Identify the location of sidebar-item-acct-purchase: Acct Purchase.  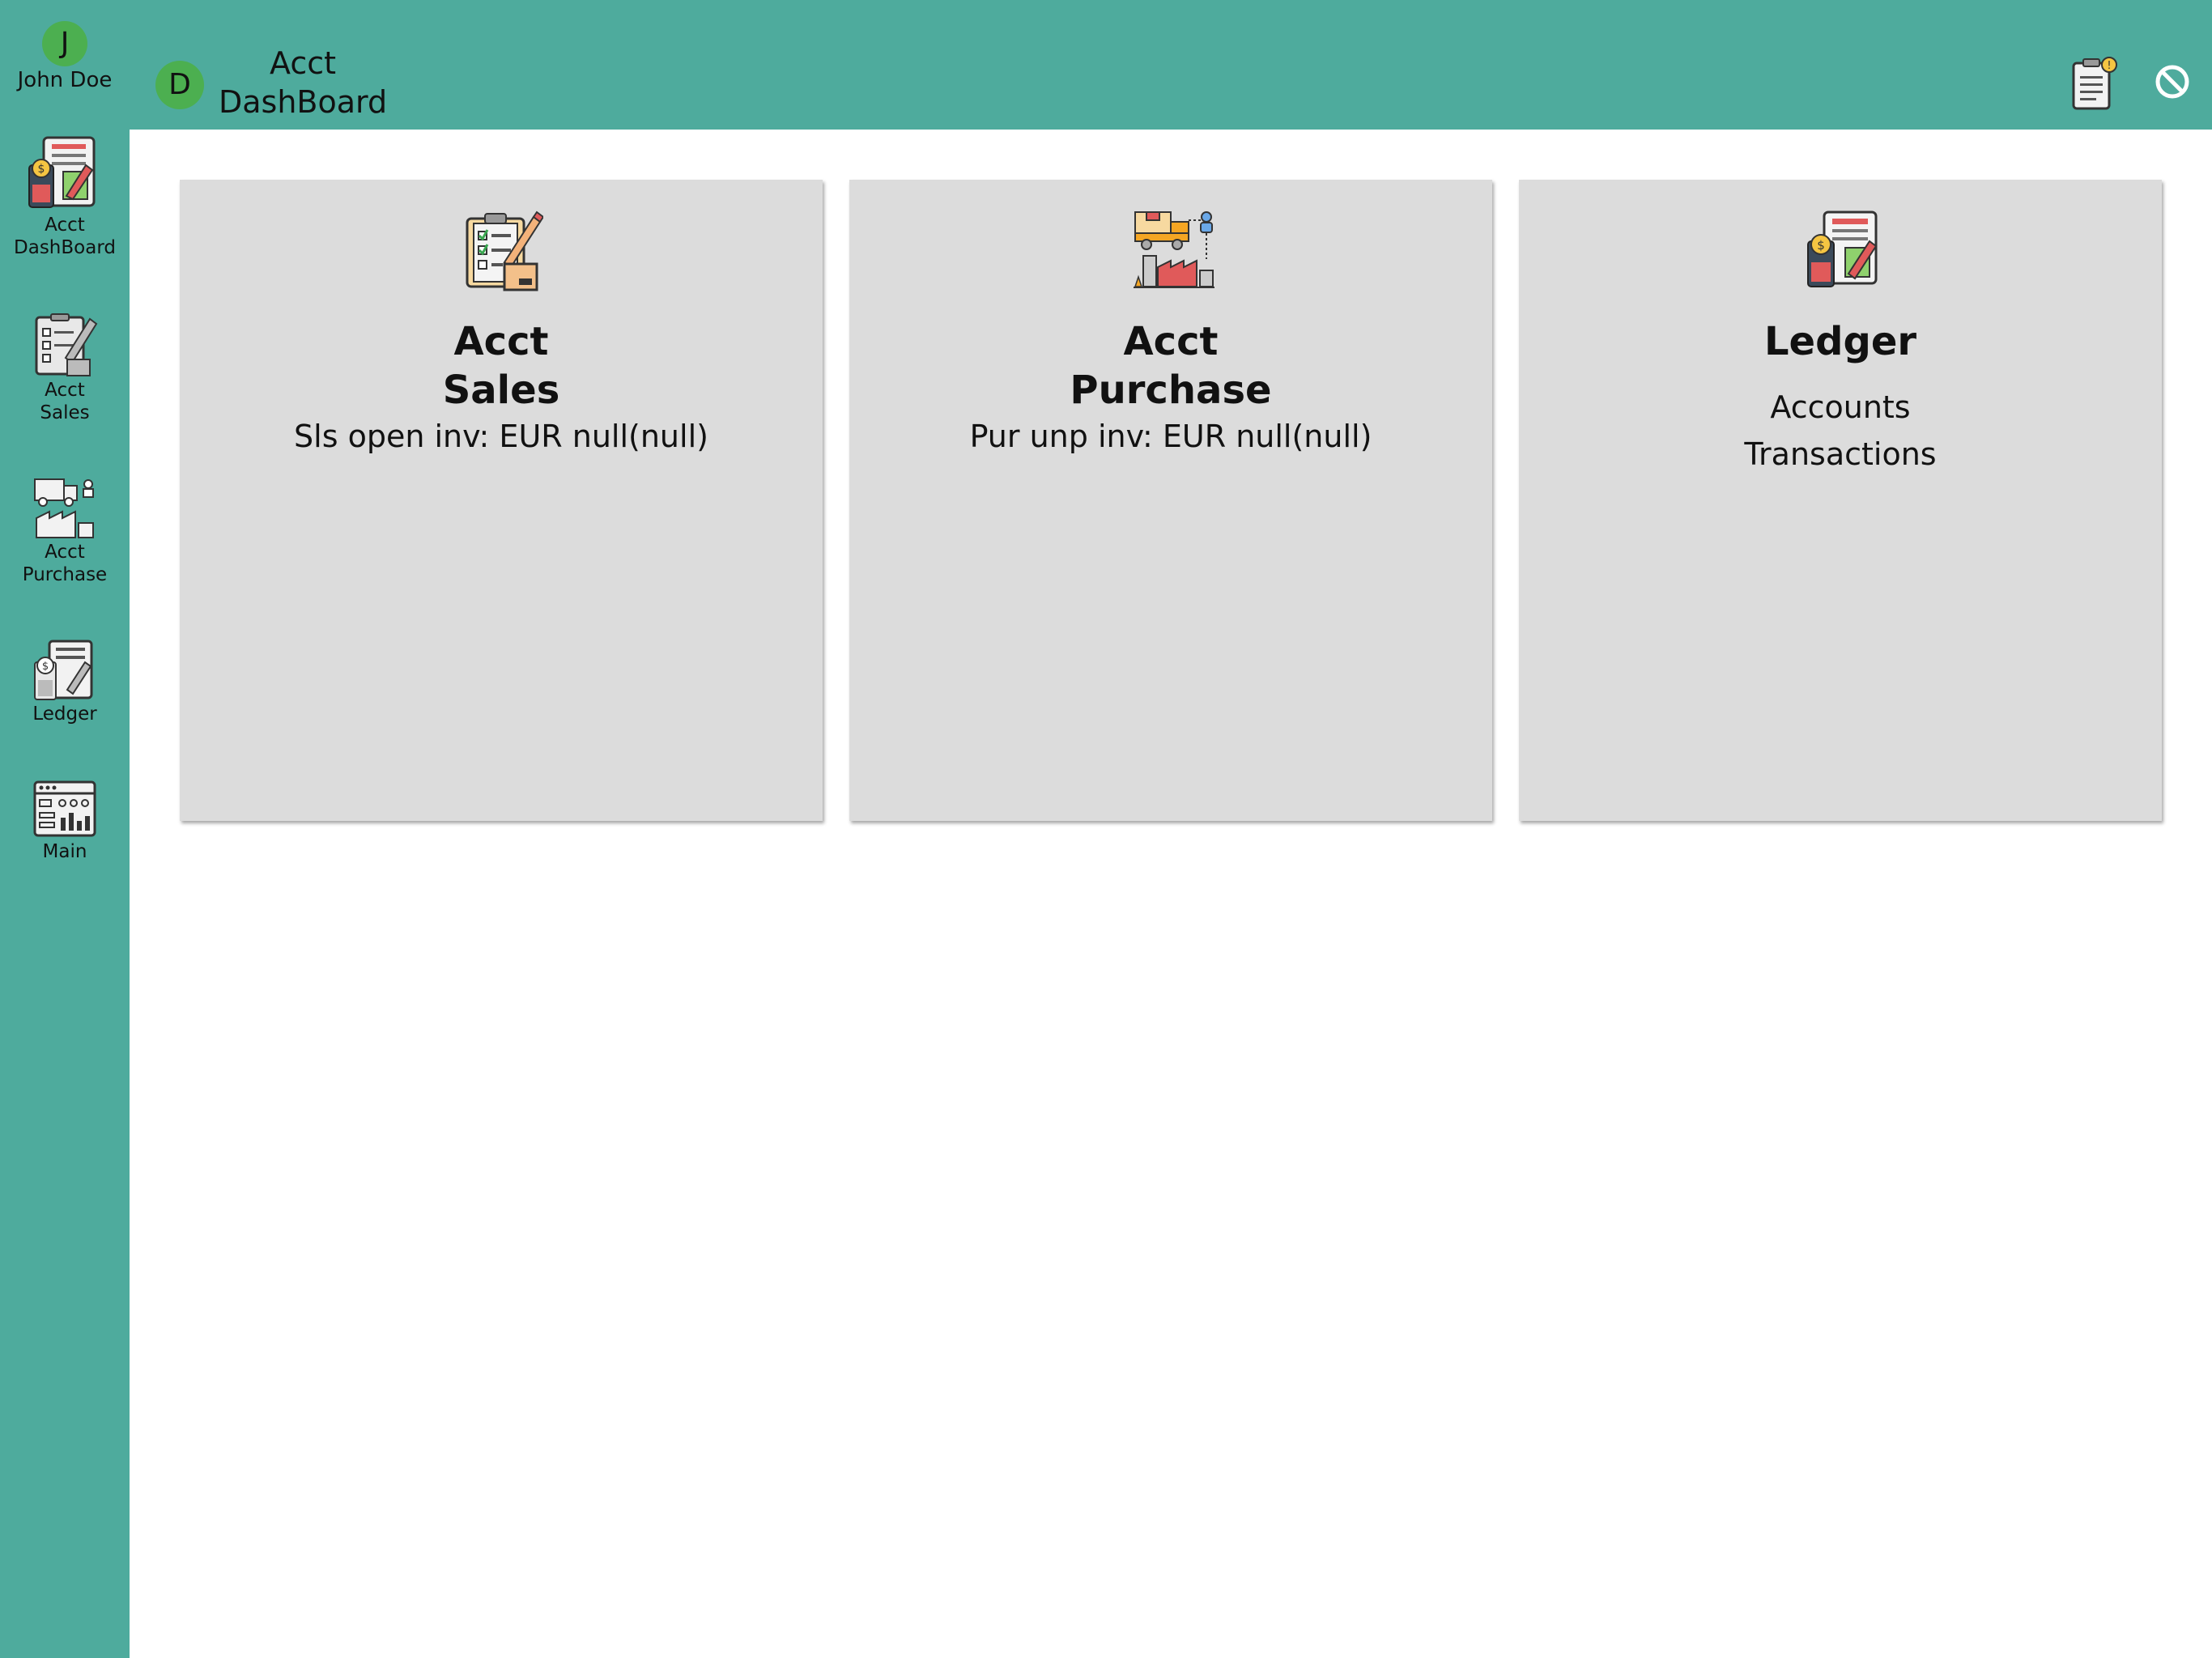
(65, 531).